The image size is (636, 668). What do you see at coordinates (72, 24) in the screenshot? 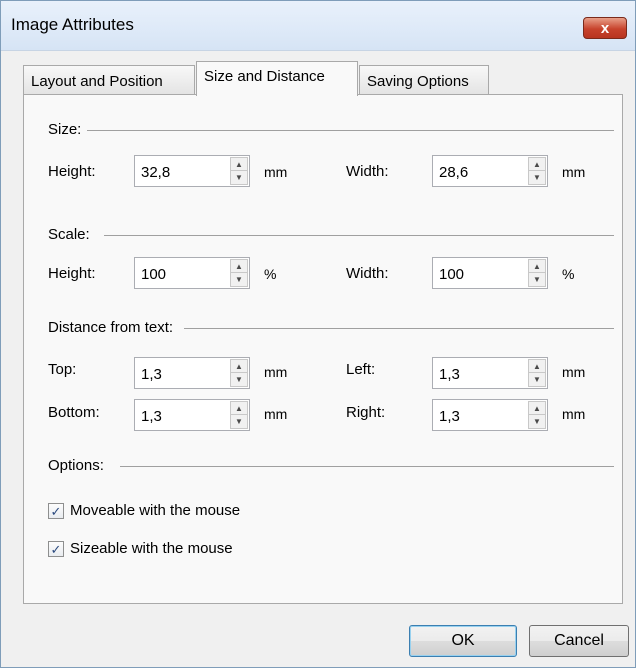
I see `window-title: Image Attributes` at bounding box center [72, 24].